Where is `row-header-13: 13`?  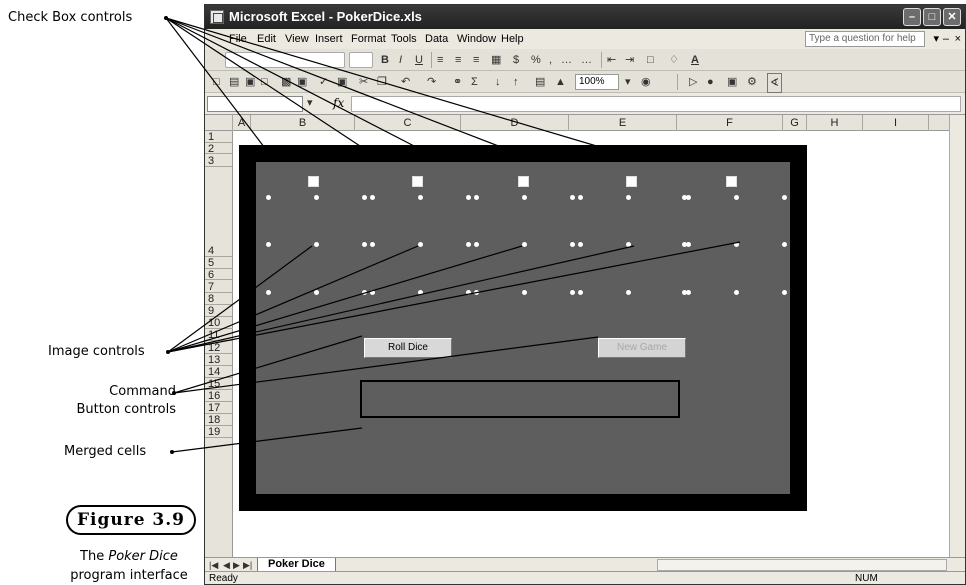
row-header-13: 13 is located at coordinates (219, 360).